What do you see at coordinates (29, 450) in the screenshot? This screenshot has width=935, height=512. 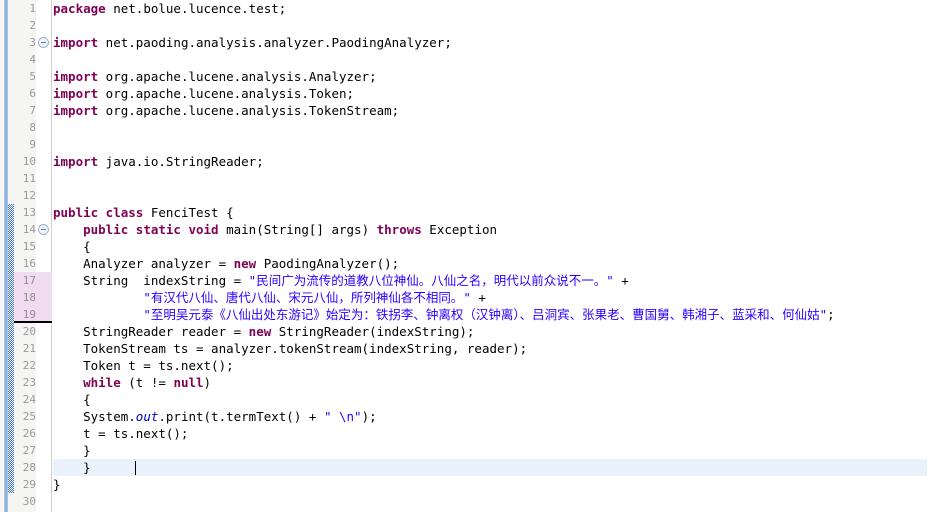 I see `line-number: 27` at bounding box center [29, 450].